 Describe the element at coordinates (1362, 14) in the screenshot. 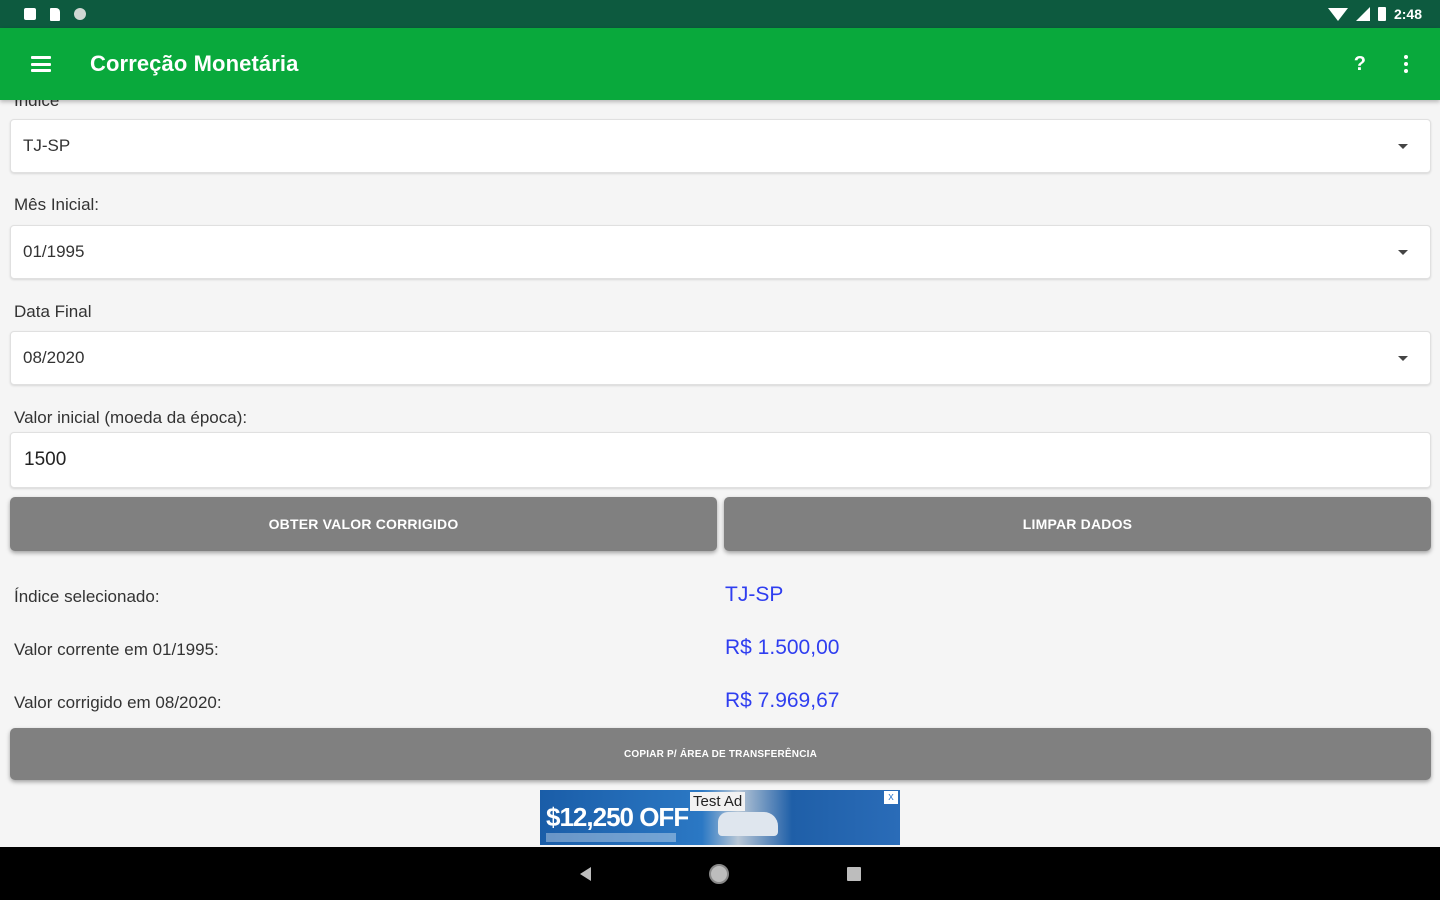

I see `cell-signal-icon` at that location.